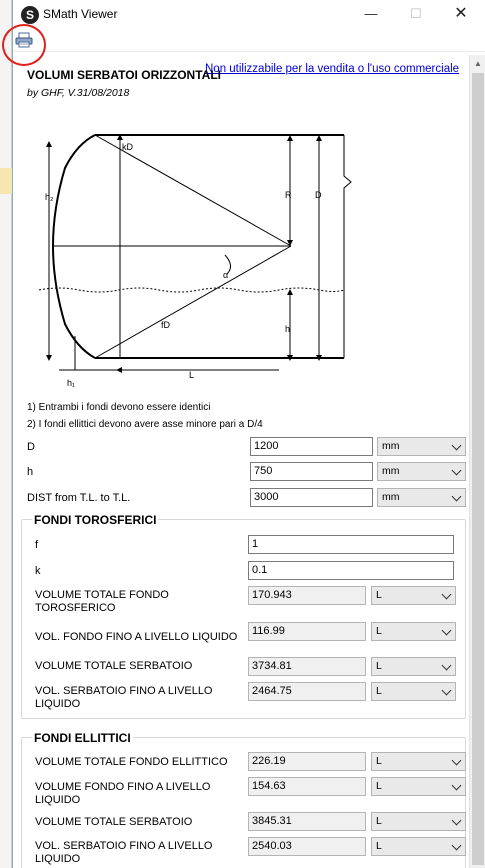  Describe the element at coordinates (225, 275) in the screenshot. I see `diagram-label-alpha: α` at that location.